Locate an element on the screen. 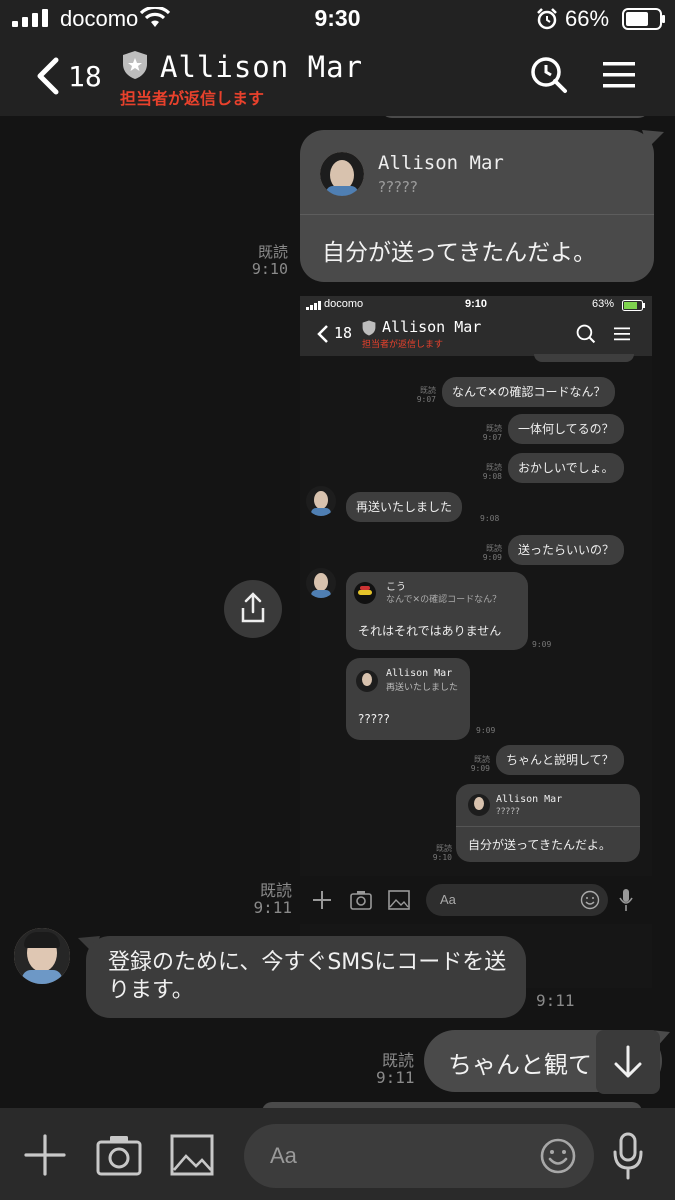 The height and width of the screenshot is (1200, 675). timestamp: 9:10 is located at coordinates (269, 269).